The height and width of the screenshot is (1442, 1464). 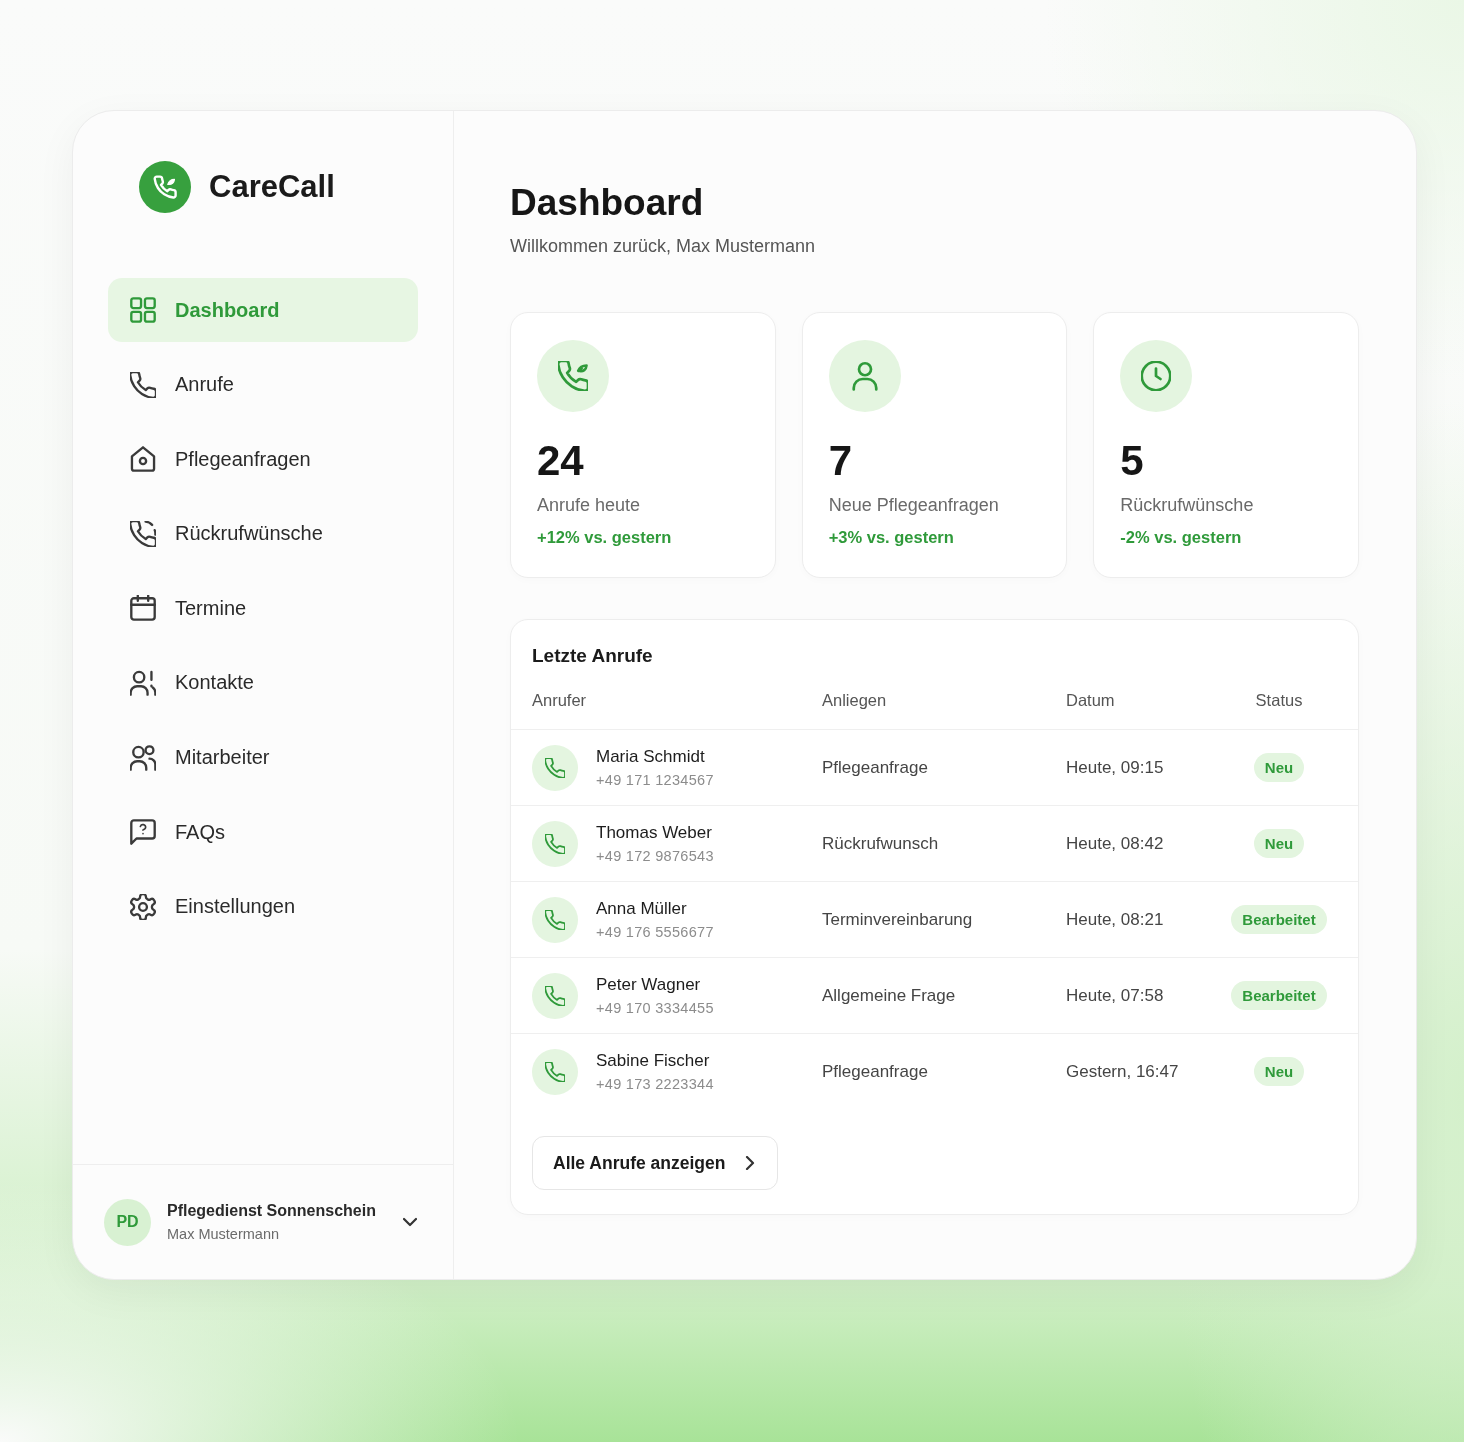 I want to click on stat-change: +3% vs. gestern, so click(x=891, y=537).